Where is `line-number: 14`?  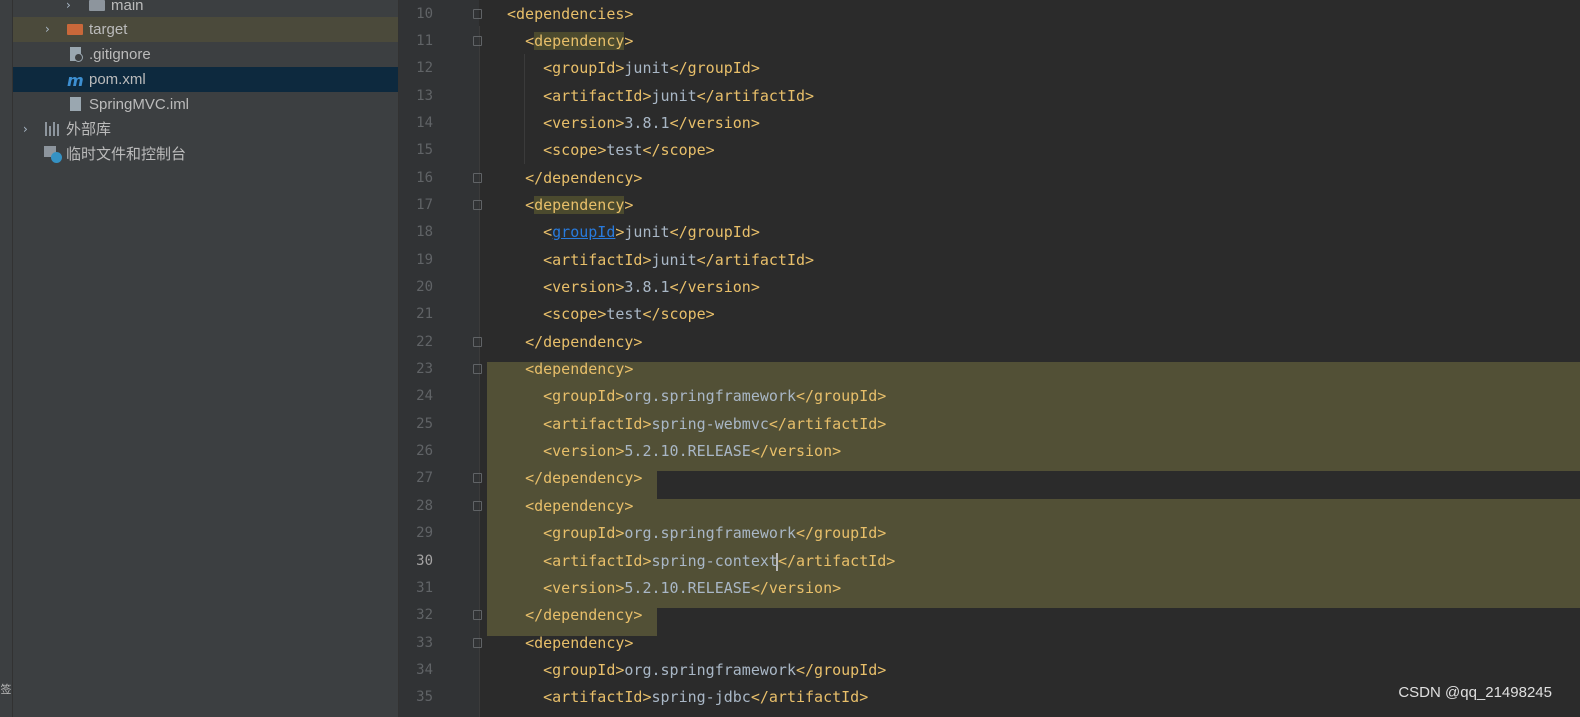
line-number: 14 is located at coordinates (424, 122).